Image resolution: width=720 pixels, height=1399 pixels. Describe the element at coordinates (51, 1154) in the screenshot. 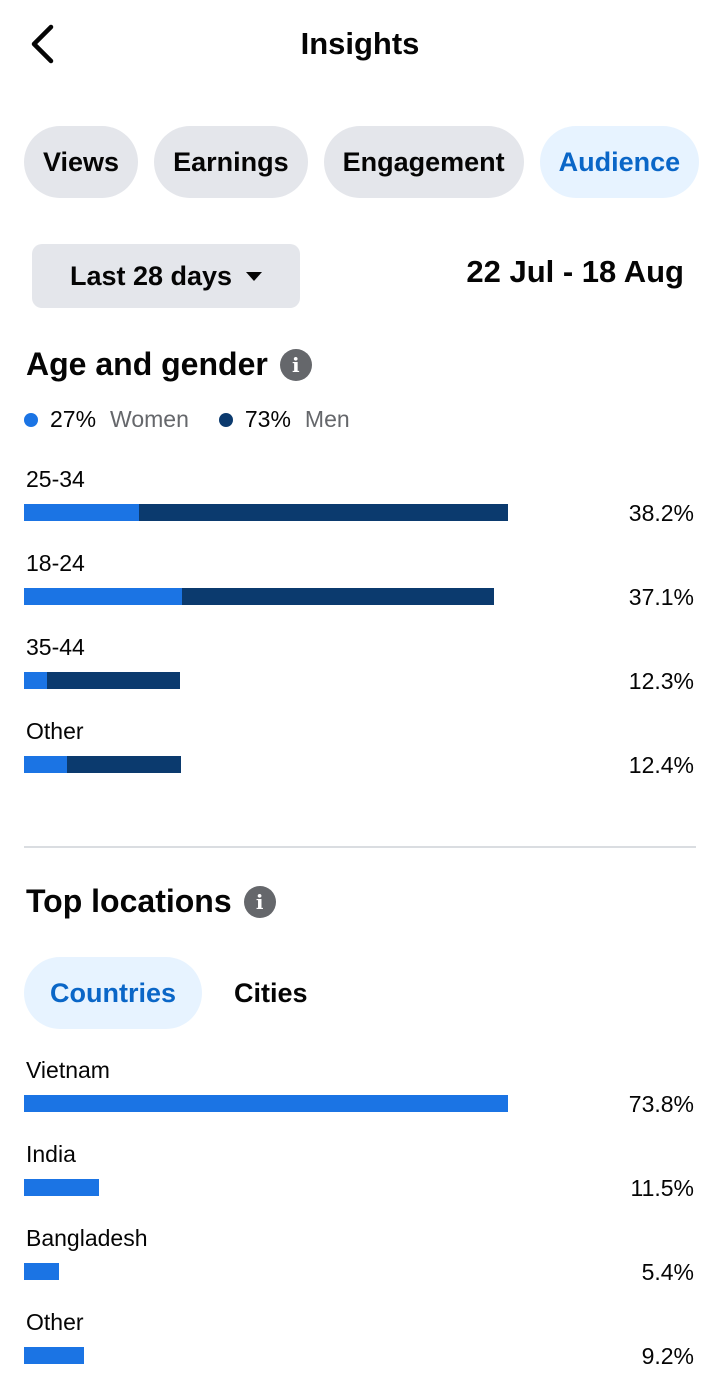

I see `location-label: India` at that location.